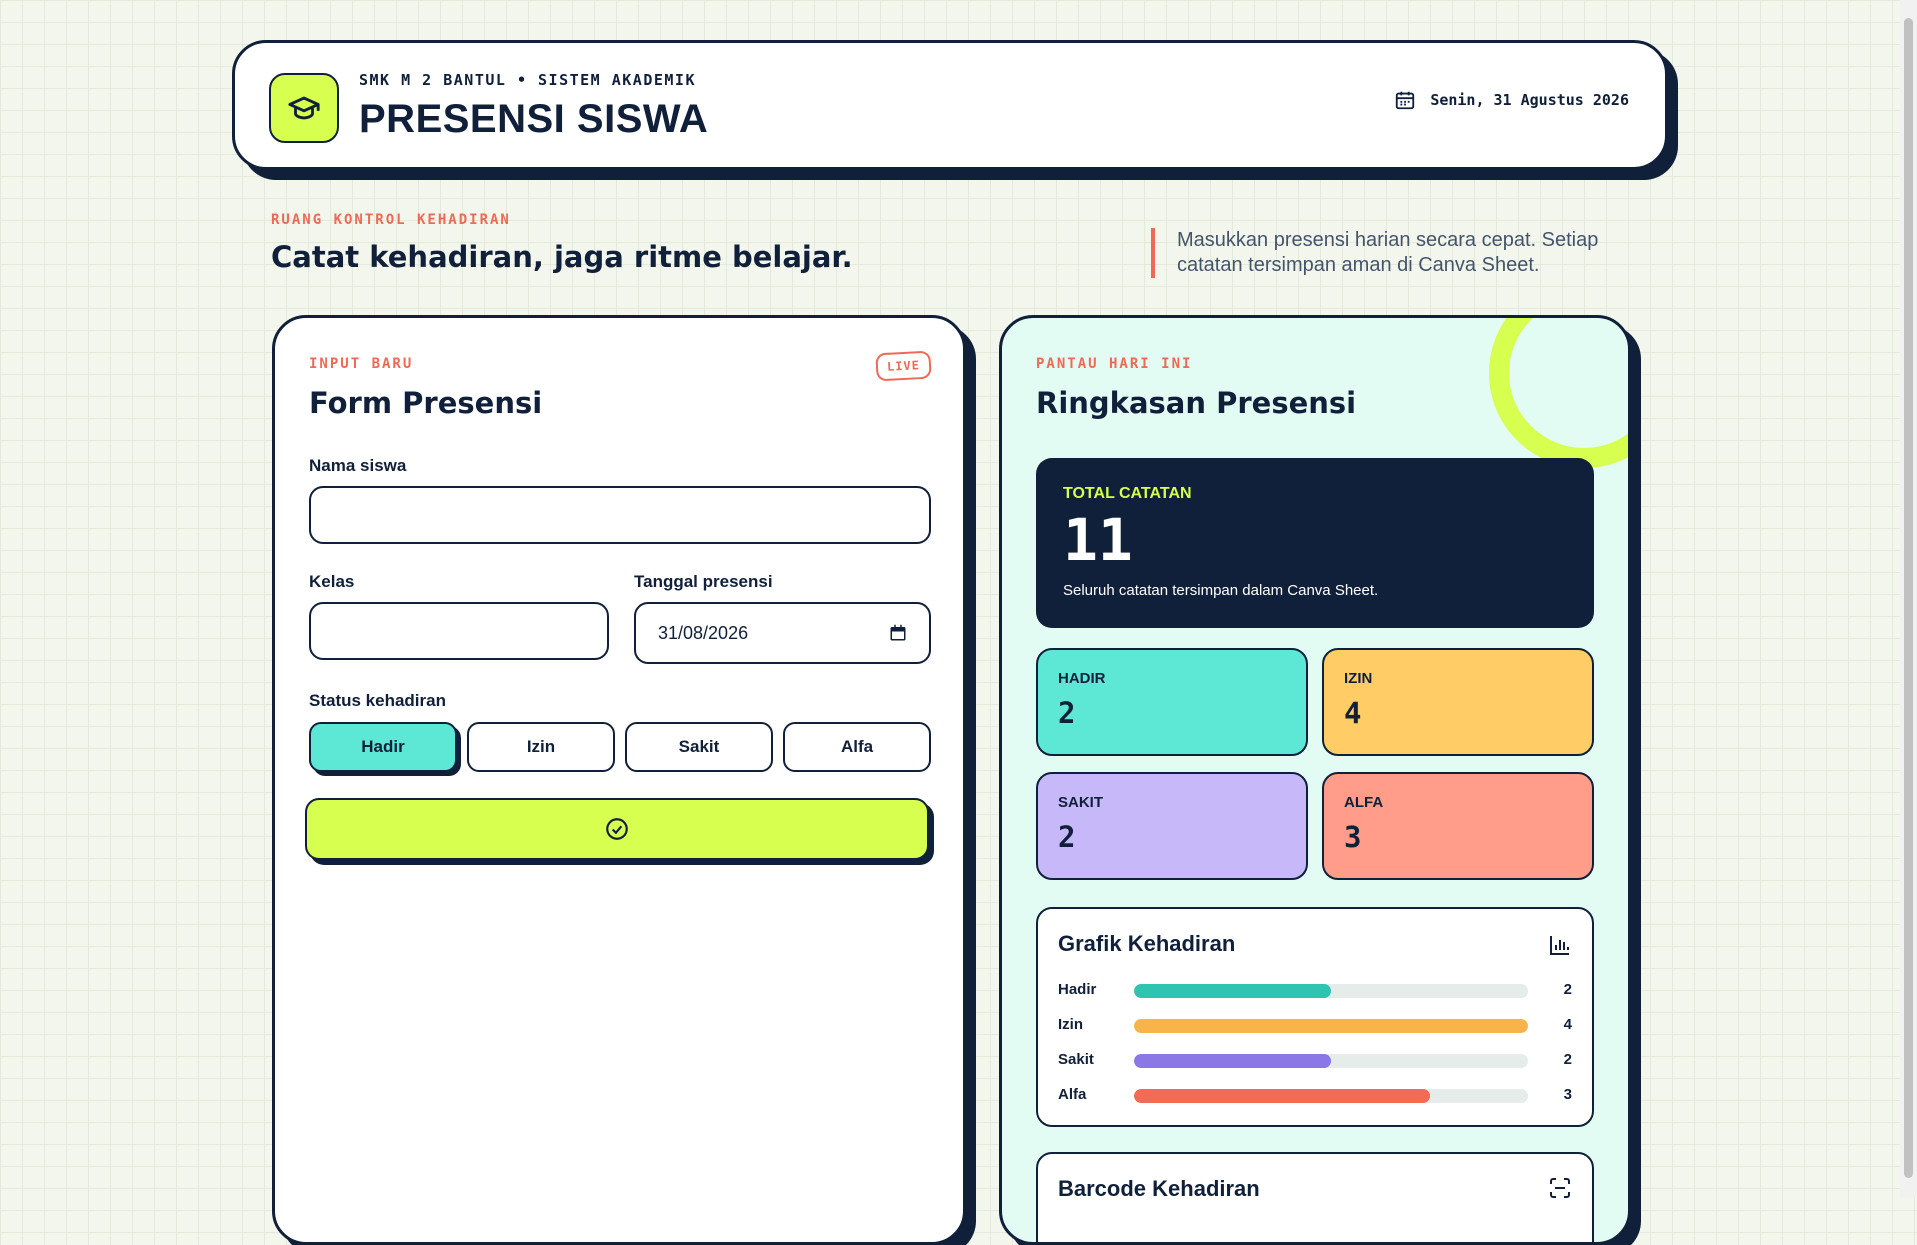 The height and width of the screenshot is (1245, 1917). What do you see at coordinates (1353, 837) in the screenshot?
I see `stat-value: 3` at bounding box center [1353, 837].